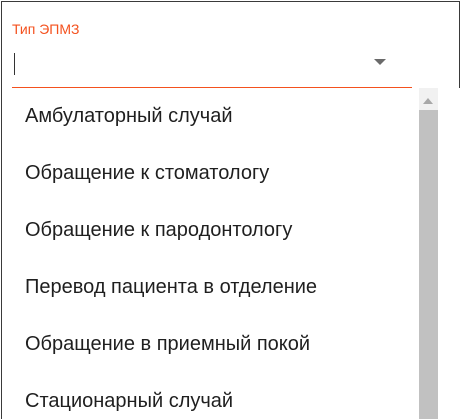 This screenshot has height=419, width=461. What do you see at coordinates (380, 62) in the screenshot?
I see `dropdown-arrow-icon` at bounding box center [380, 62].